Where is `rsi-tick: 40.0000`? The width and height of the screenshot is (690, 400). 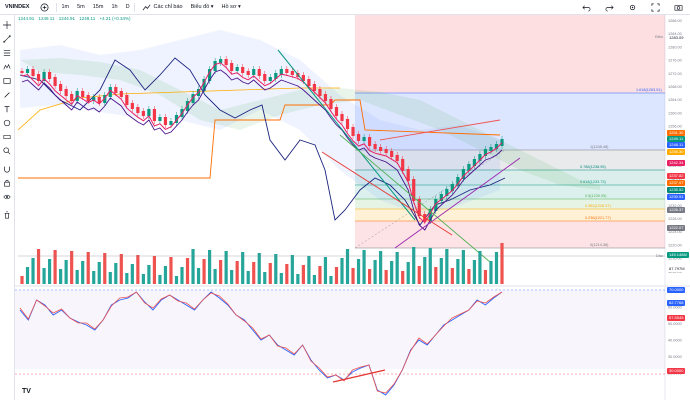 rsi-tick: 40.0000 is located at coordinates (675, 341).